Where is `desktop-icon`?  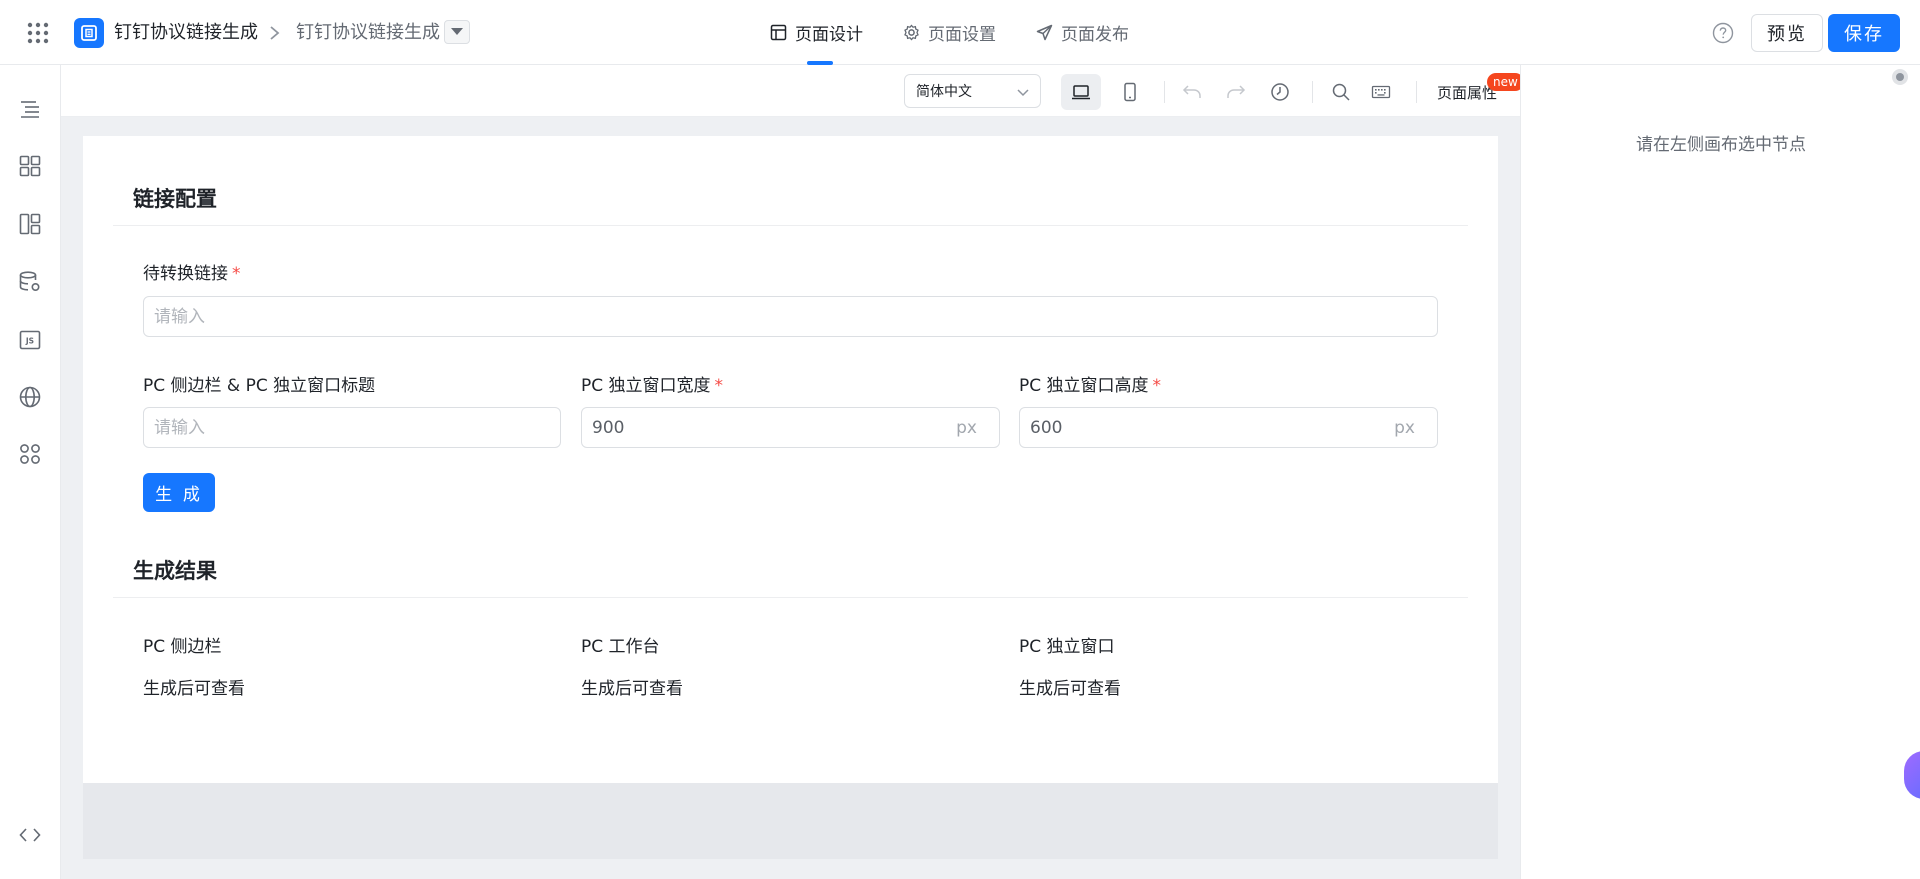
desktop-icon is located at coordinates (1081, 92).